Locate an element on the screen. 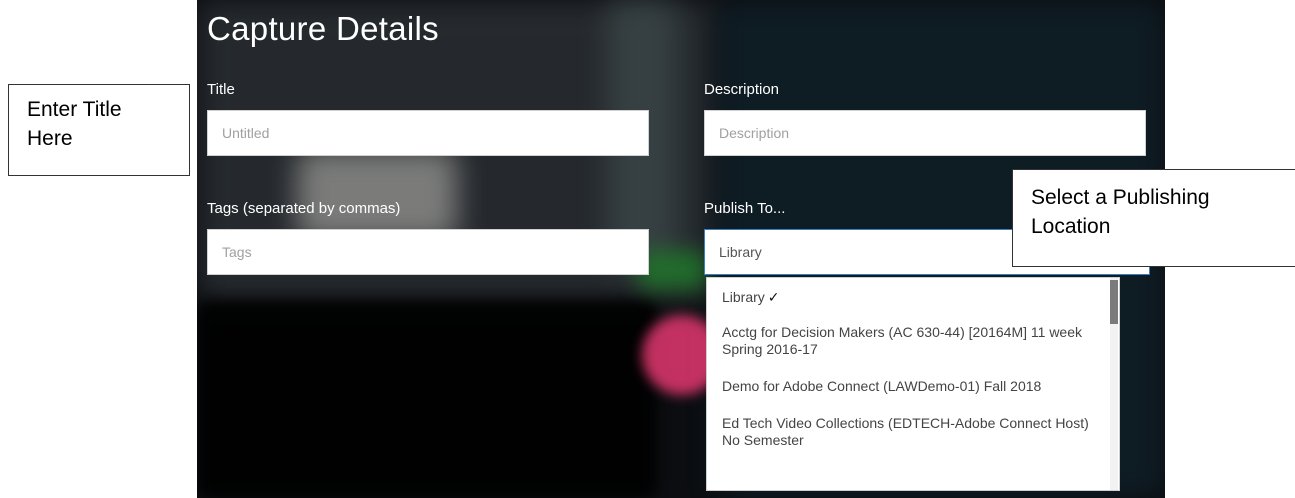 This screenshot has width=1295, height=498. description-label: Description is located at coordinates (742, 89).